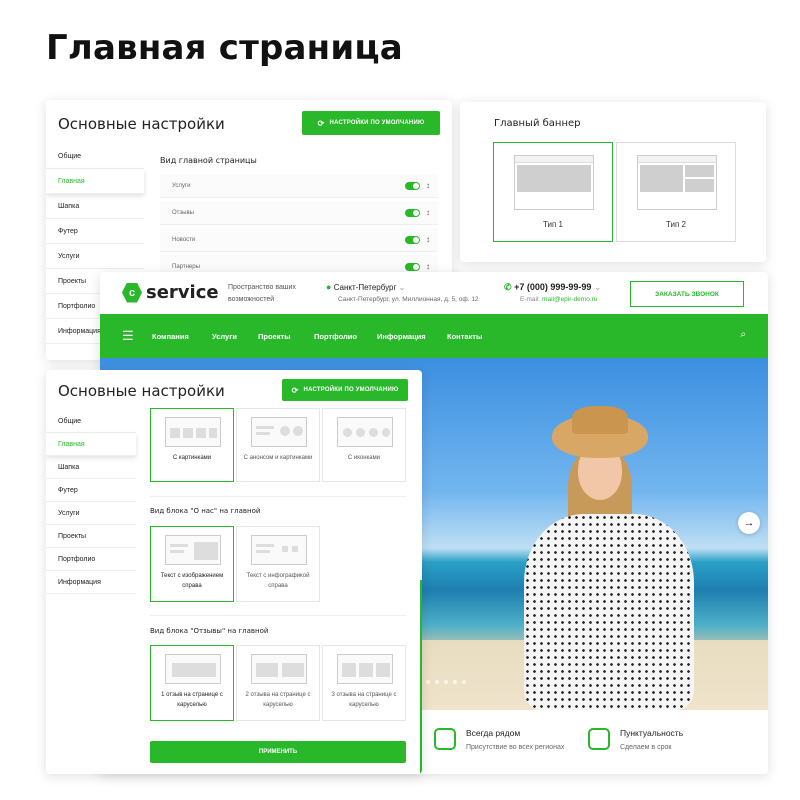  I want to click on phone-text: +7 (000) 999-99-99, so click(553, 287).